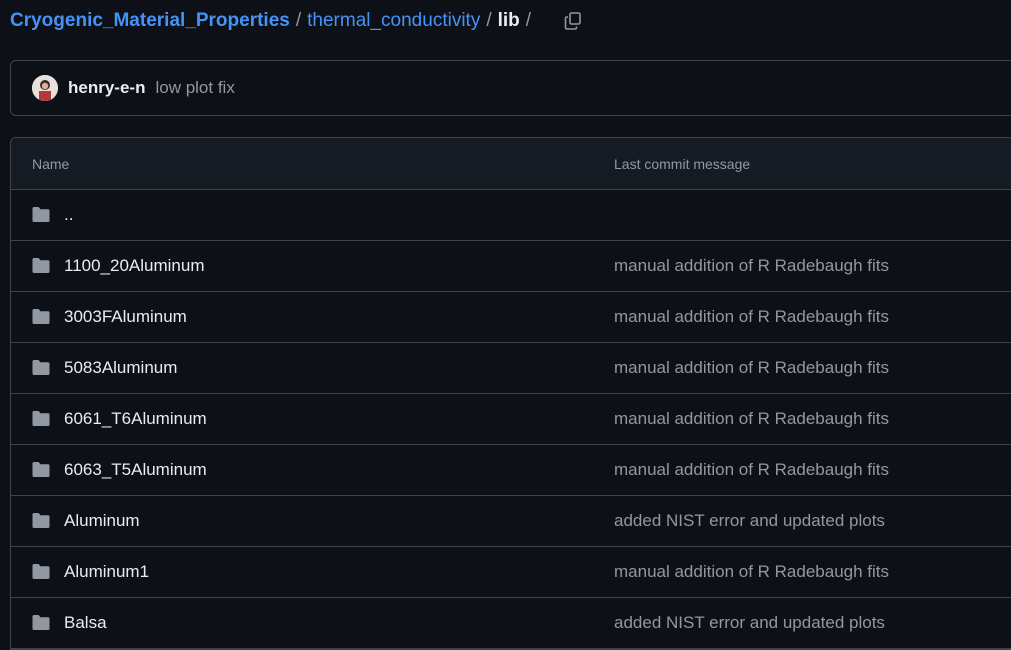 The image size is (1011, 650). What do you see at coordinates (68, 215) in the screenshot?
I see `file-name-link: ..` at bounding box center [68, 215].